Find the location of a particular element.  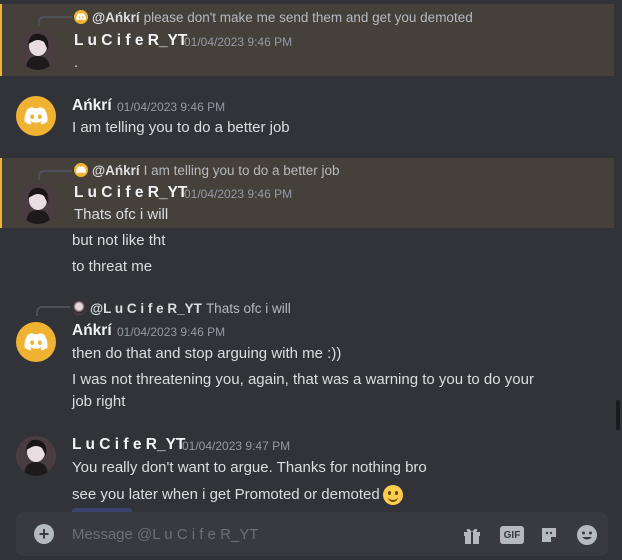

reply-text: Thats ofc i will is located at coordinates (248, 308).